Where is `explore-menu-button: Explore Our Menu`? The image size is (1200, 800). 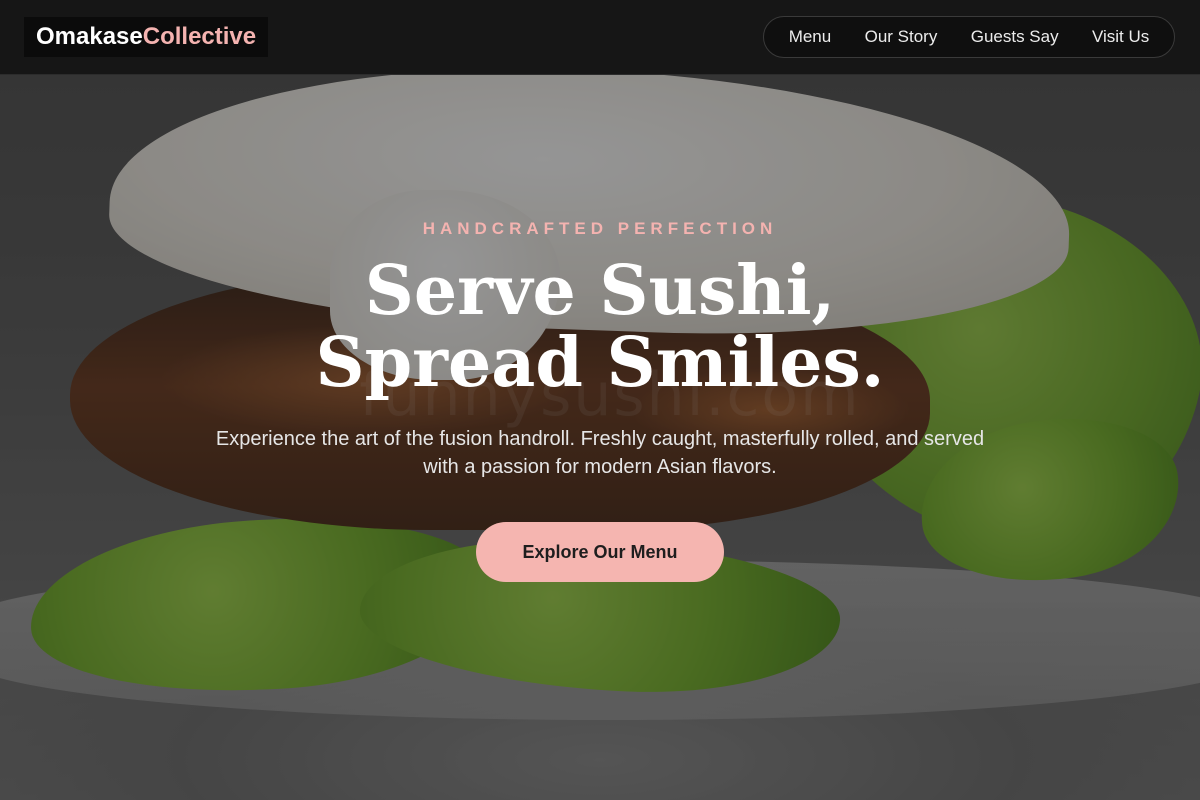 explore-menu-button: Explore Our Menu is located at coordinates (600, 552).